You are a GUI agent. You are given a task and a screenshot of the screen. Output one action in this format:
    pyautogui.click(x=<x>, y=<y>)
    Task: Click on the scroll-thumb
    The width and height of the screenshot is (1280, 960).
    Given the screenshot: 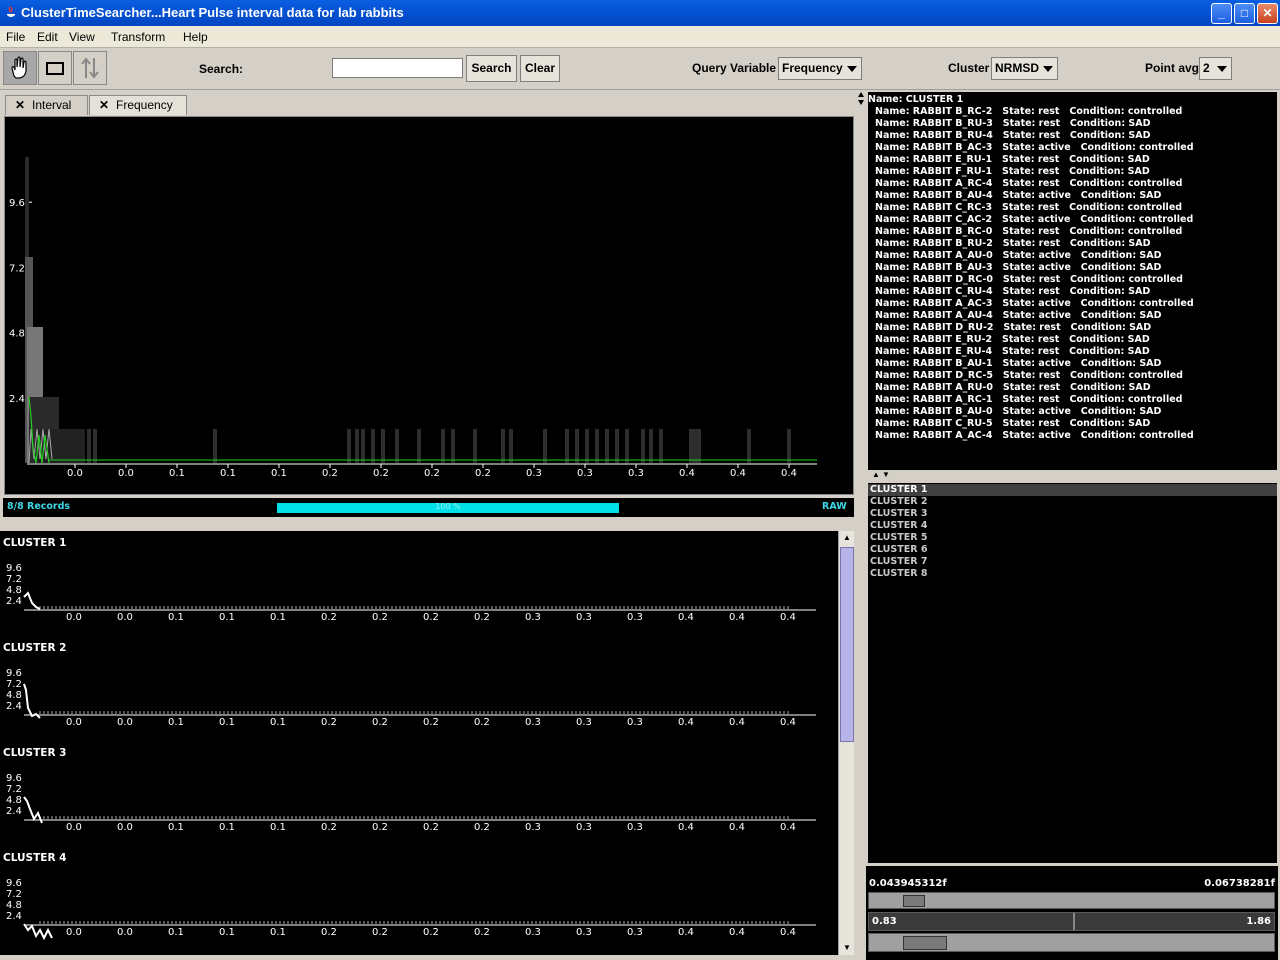 What is the action you would take?
    pyautogui.click(x=847, y=644)
    